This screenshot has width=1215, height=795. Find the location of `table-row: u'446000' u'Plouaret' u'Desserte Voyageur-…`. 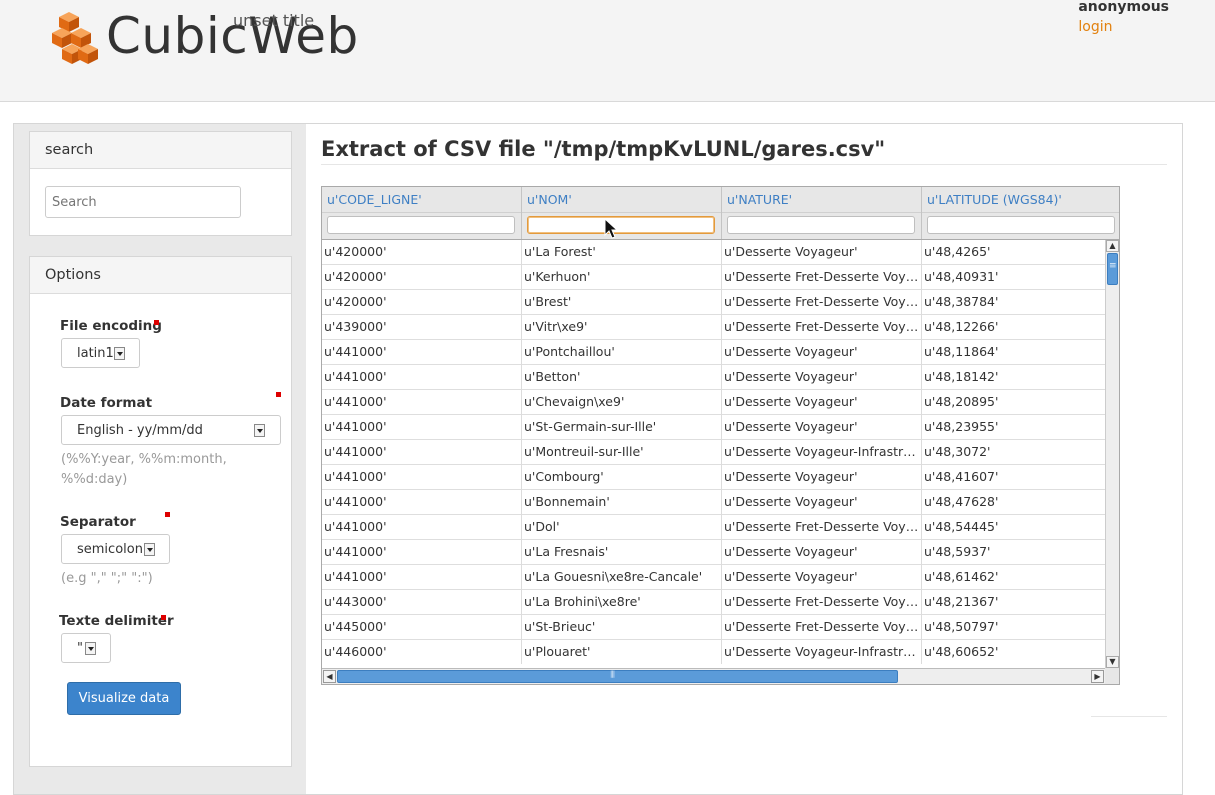

table-row: u'446000' u'Plouaret' u'Desserte Voyageur-… is located at coordinates (713, 652).